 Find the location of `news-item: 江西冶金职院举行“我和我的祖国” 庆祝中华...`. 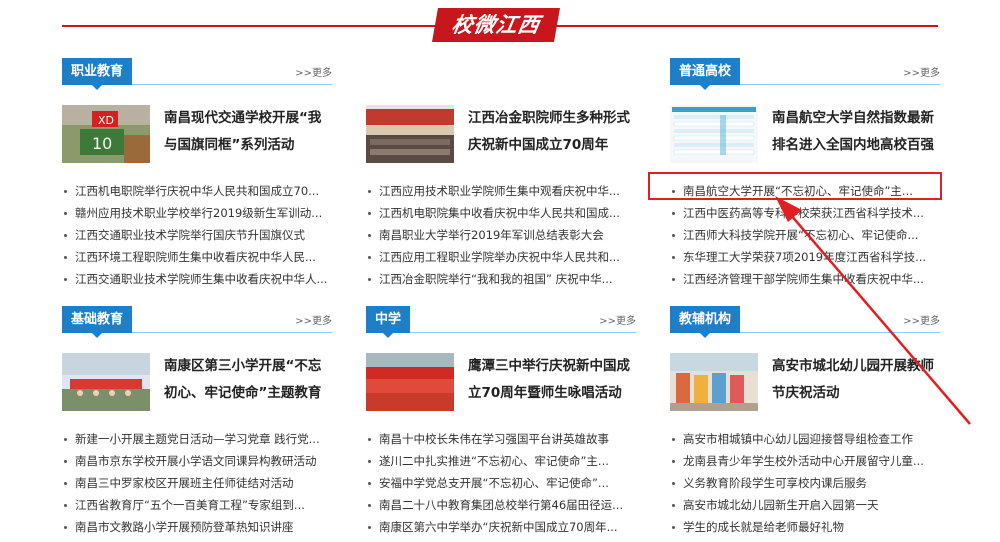

news-item: 江西冶金职院举行“我和我的祖国” 庆祝中华... is located at coordinates (501, 279).